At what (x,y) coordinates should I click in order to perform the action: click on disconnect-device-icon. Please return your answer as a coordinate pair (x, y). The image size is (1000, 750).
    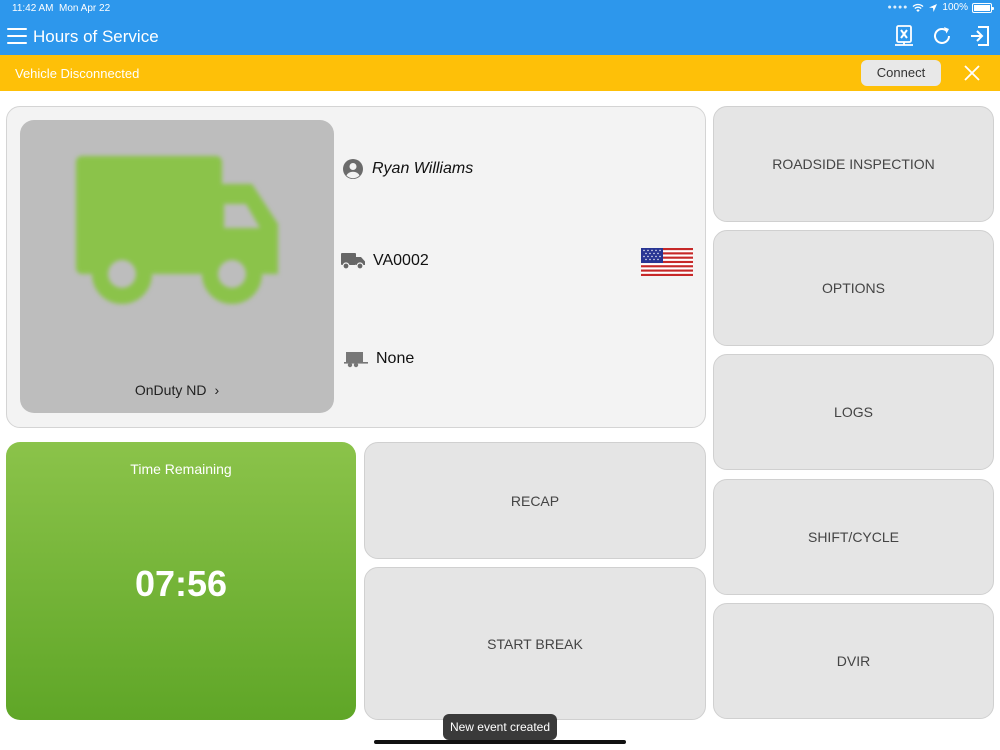
    Looking at the image, I should click on (904, 36).